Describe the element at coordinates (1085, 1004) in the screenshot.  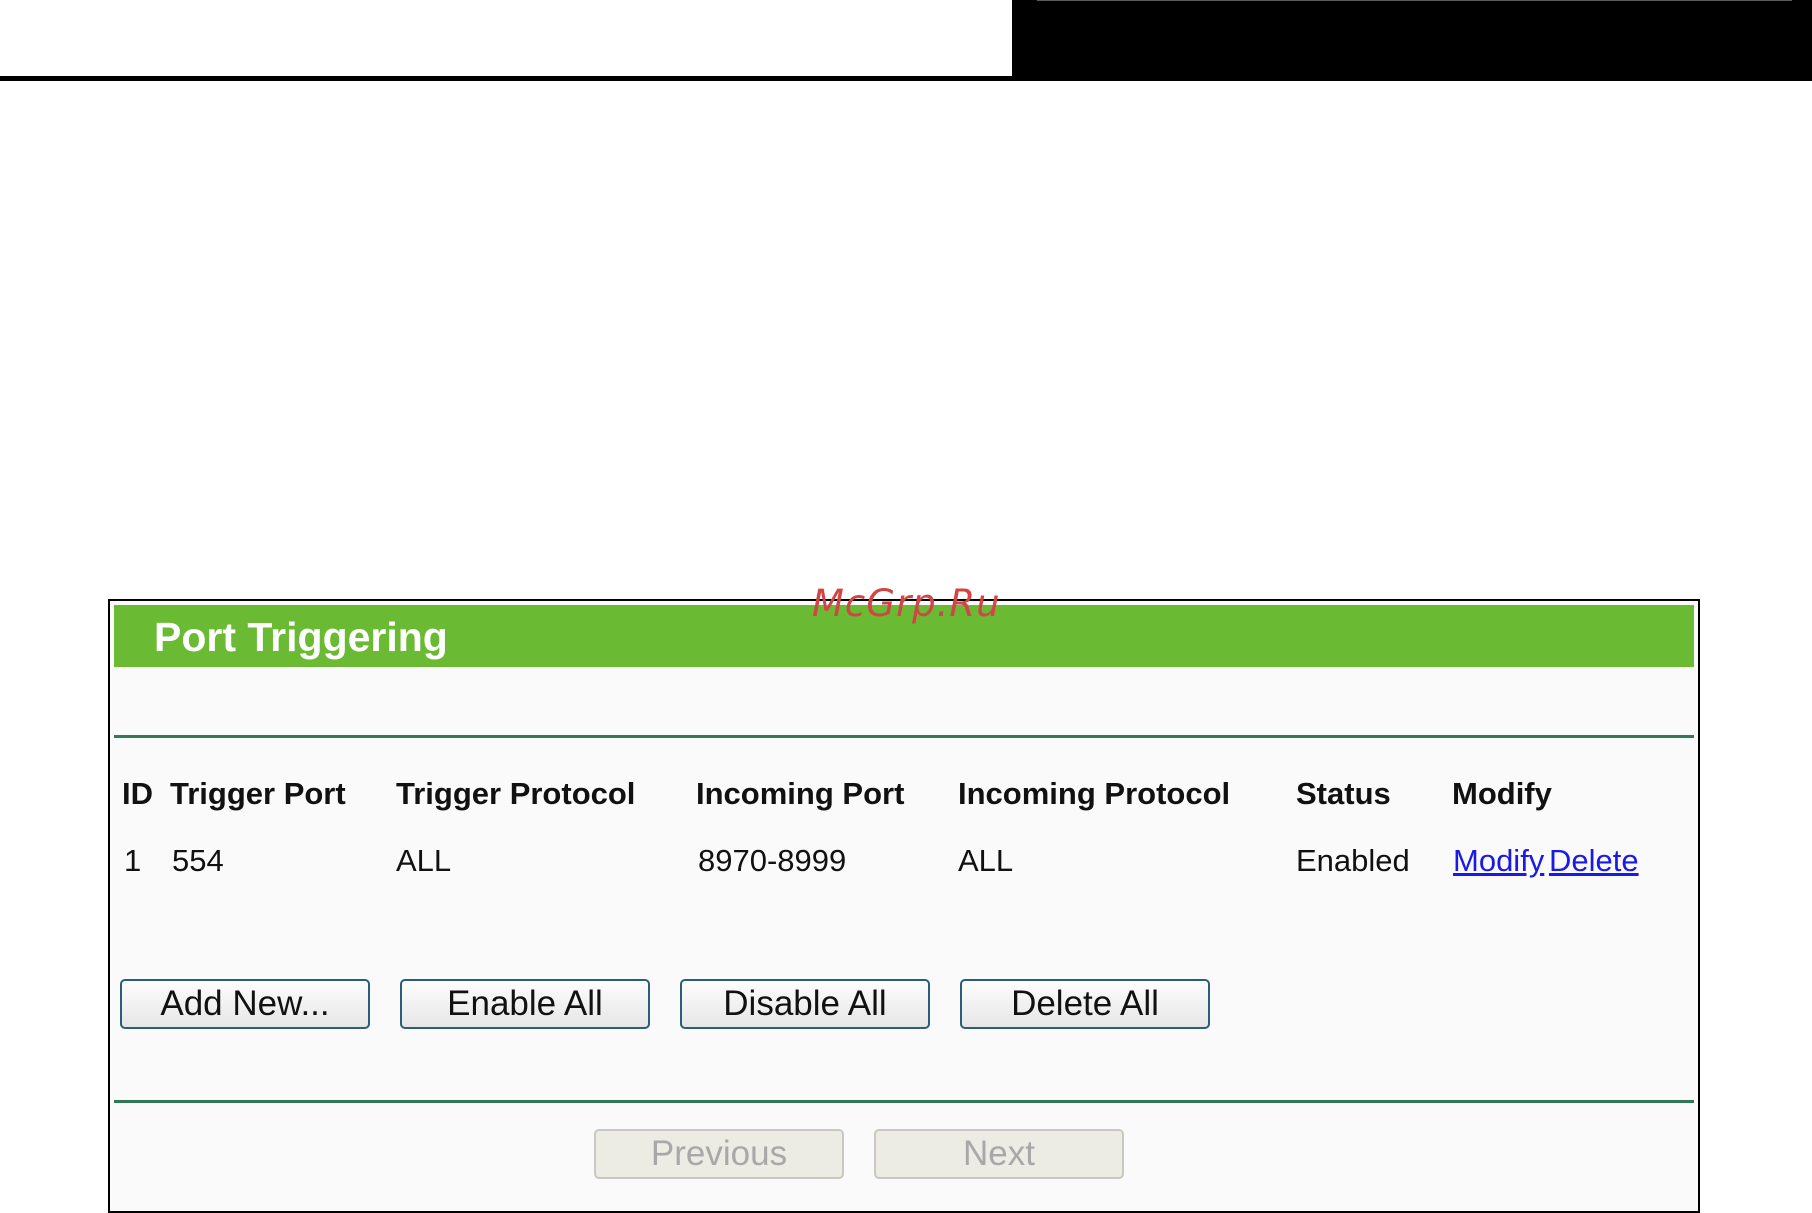
I see `delete-all-button: Delete All` at that location.